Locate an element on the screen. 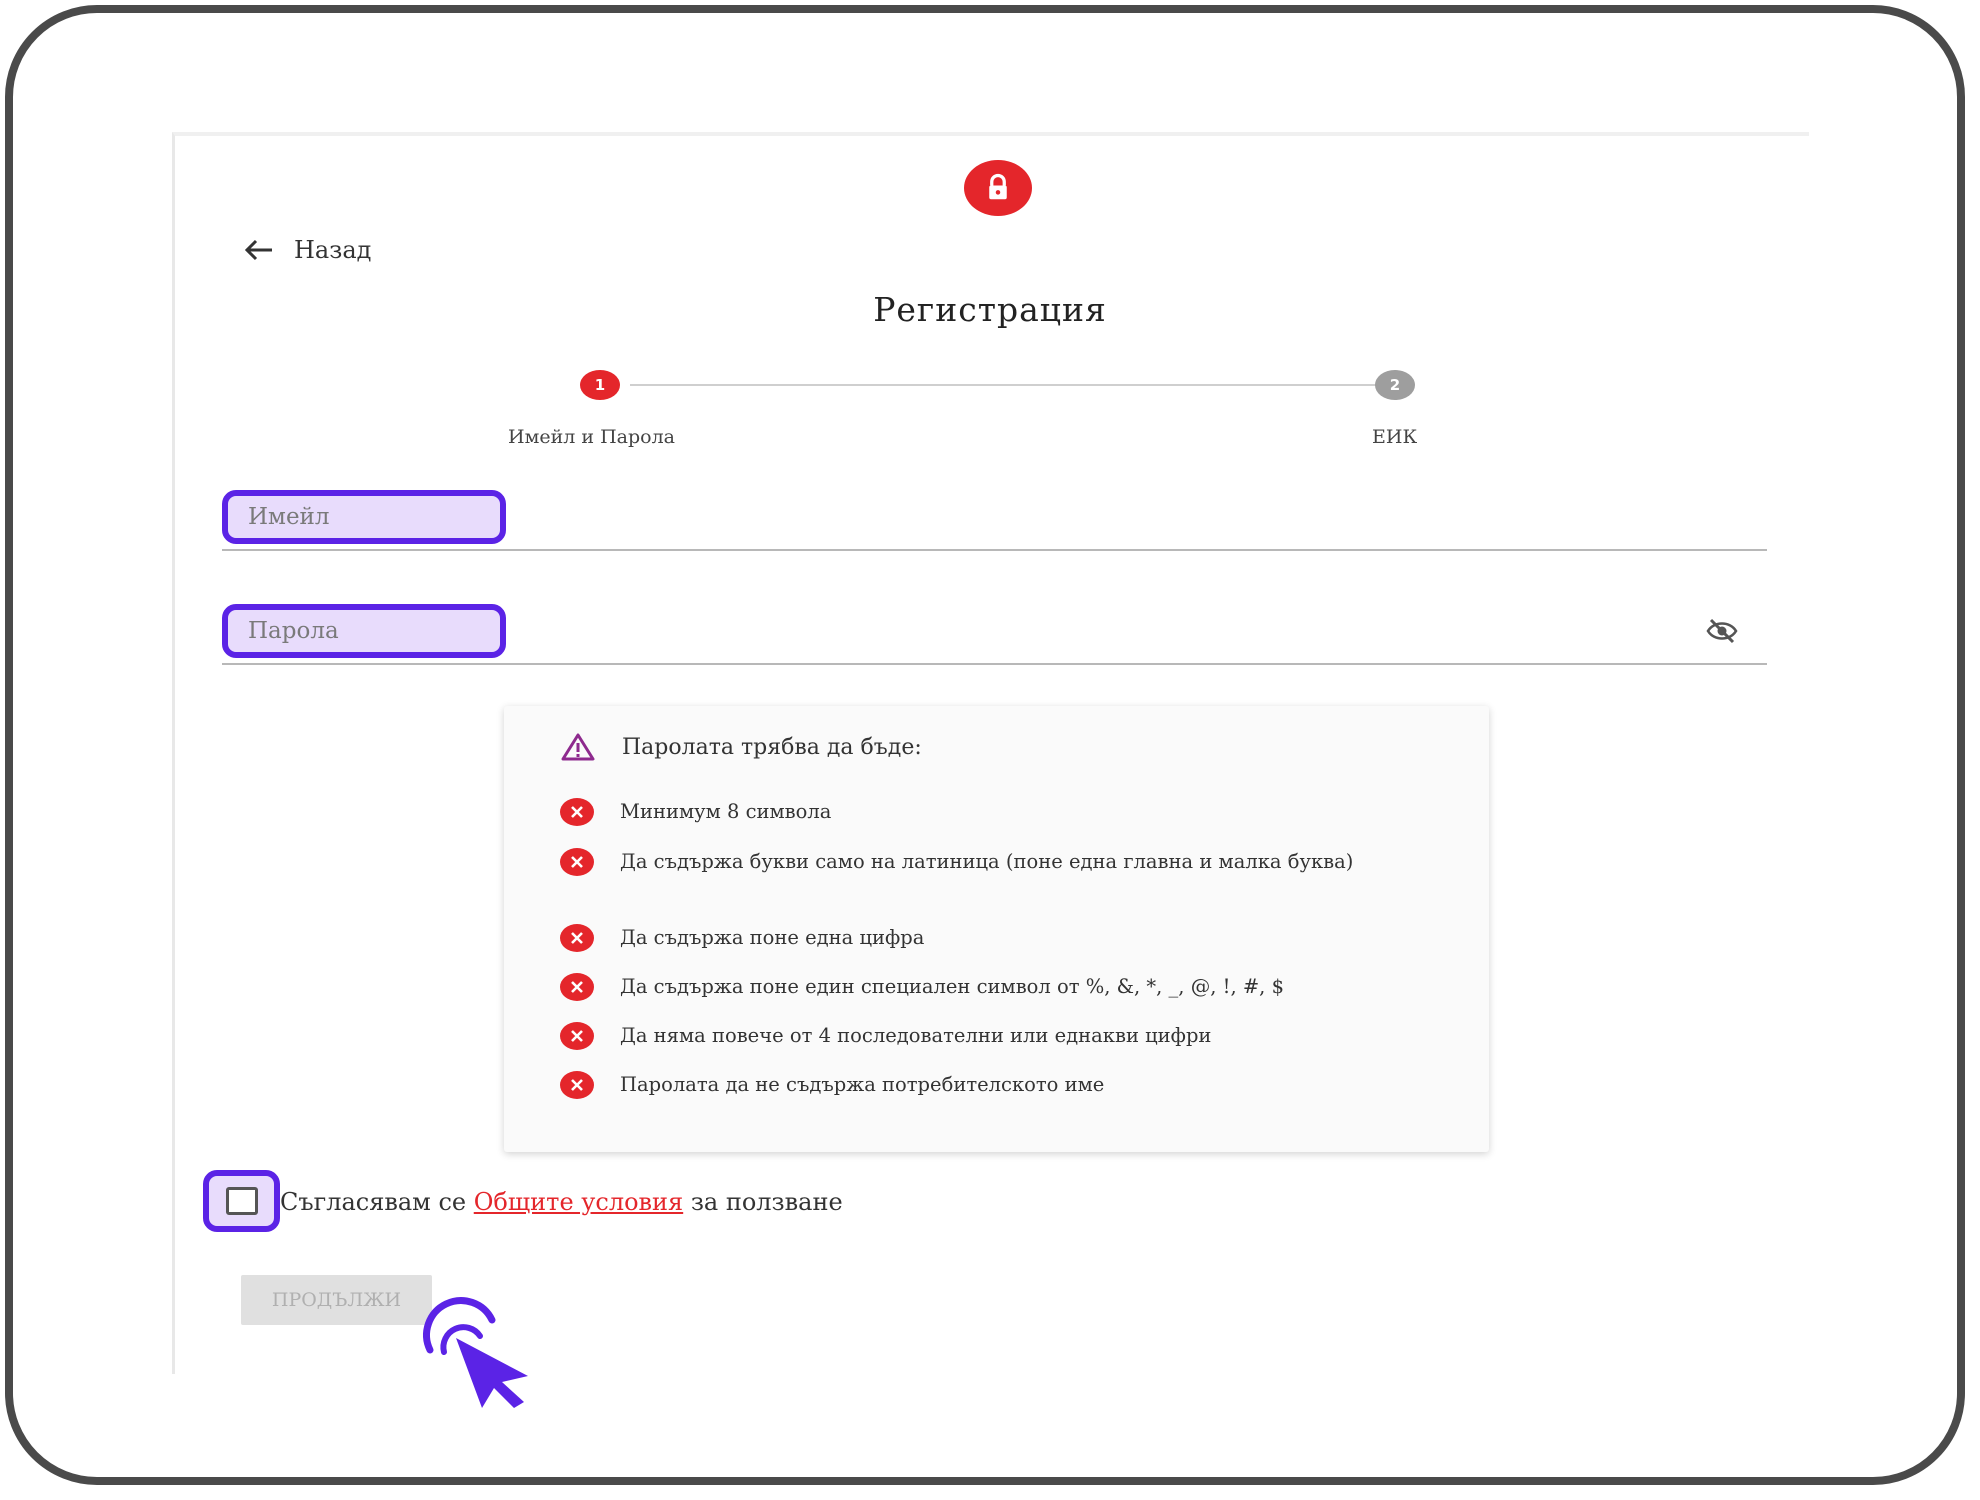  click-cursor-icon is located at coordinates (475, 1352).